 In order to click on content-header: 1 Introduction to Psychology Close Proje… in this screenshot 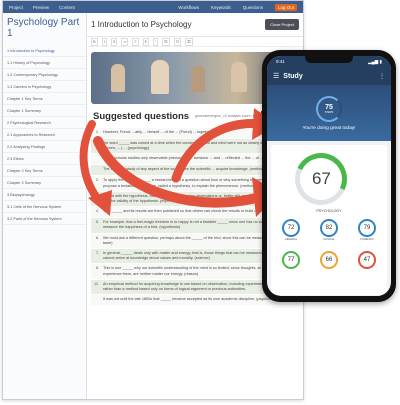, I will do `click(195, 25)`.